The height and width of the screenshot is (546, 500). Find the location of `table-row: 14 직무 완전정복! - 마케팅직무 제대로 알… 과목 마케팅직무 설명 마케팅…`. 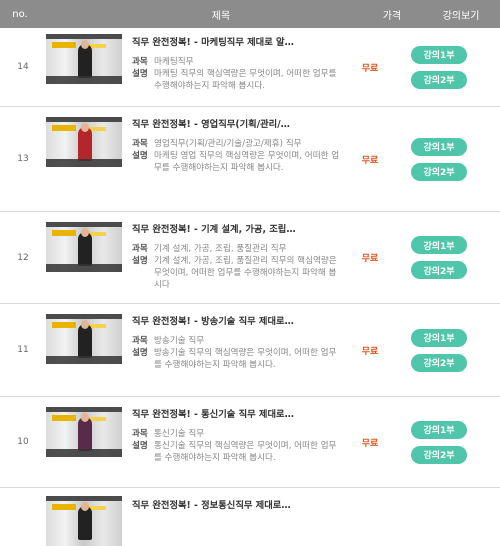

table-row: 14 직무 완전정복! - 마케팅직무 제대로 알… 과목 마케팅직무 설명 마케팅… is located at coordinates (250, 67).